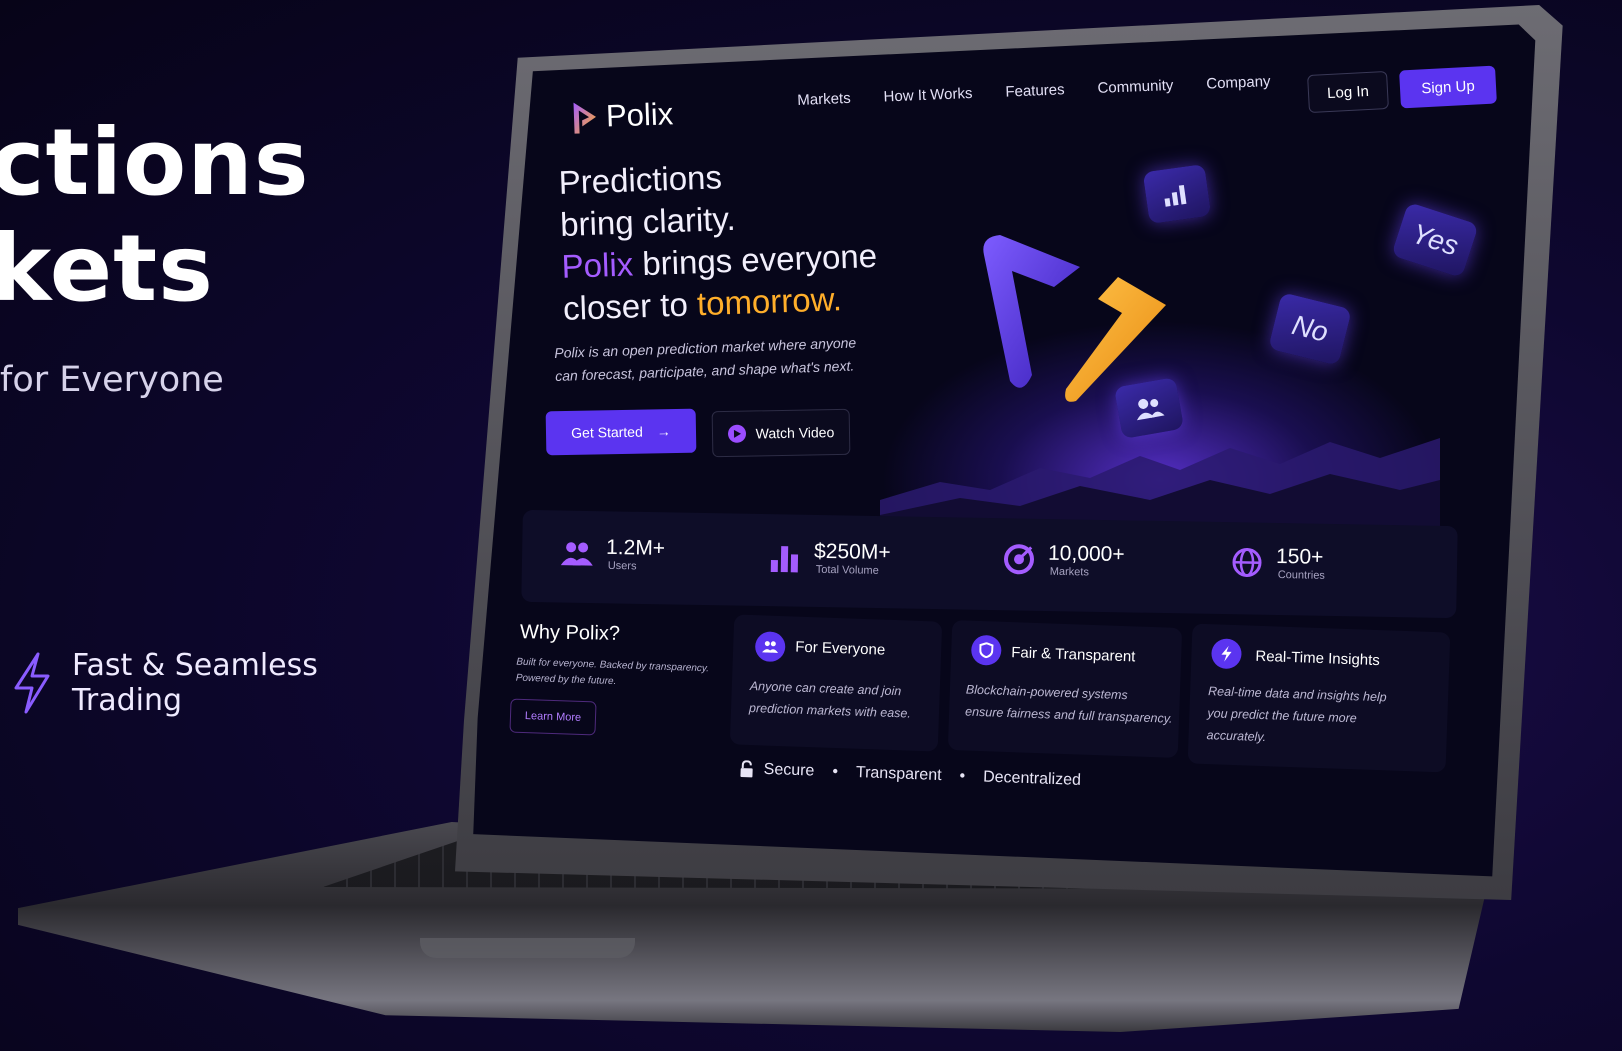 Image resolution: width=1622 pixels, height=1051 pixels. I want to click on trust-decentralized: Decentralized, so click(1032, 778).